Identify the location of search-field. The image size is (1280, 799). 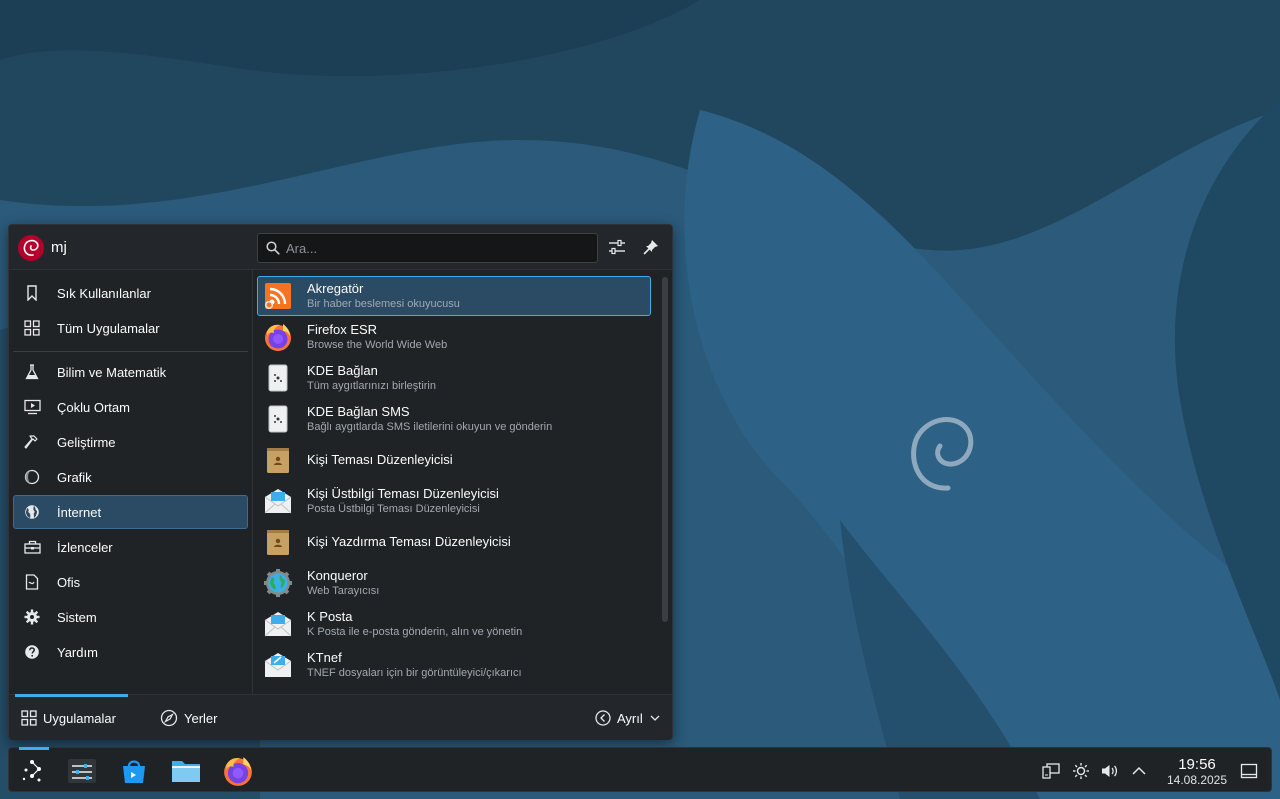
(427, 248).